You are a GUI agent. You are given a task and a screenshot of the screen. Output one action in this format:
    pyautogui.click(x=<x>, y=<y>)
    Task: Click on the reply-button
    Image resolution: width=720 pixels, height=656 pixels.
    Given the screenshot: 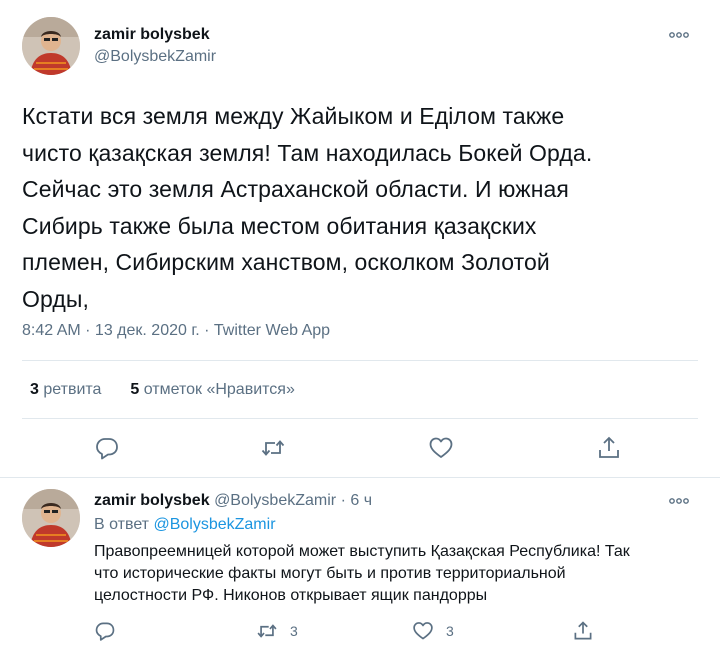 What is the action you would take?
    pyautogui.click(x=105, y=631)
    